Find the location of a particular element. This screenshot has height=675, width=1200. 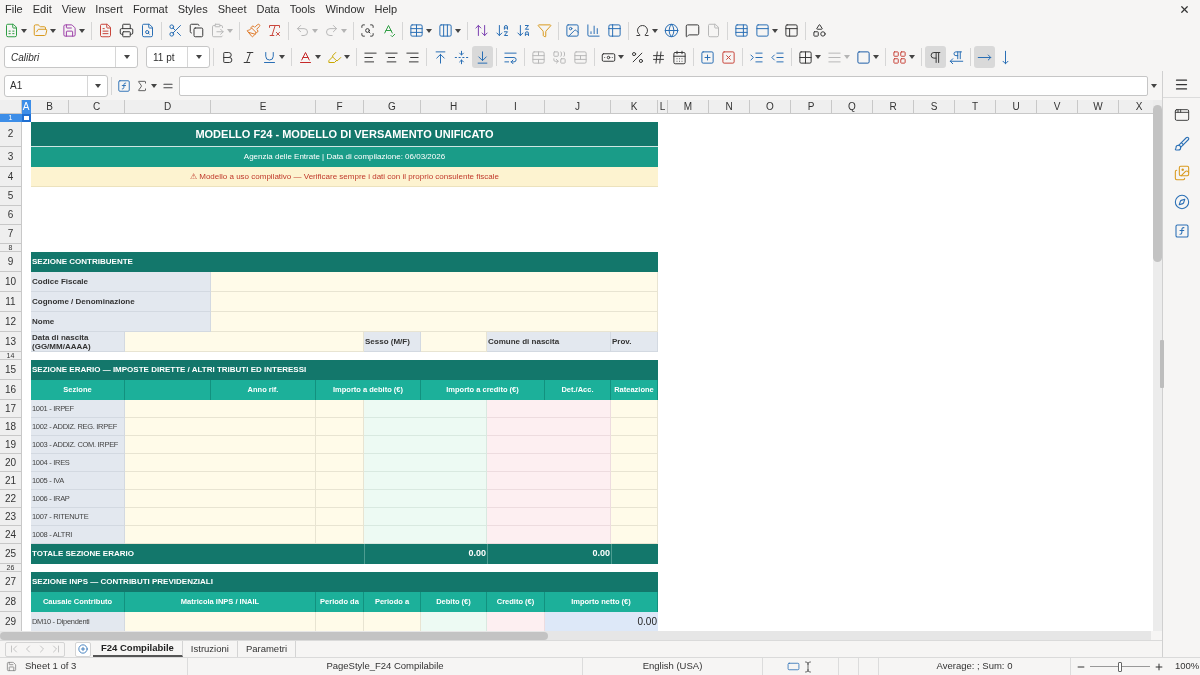

row-header: 22 is located at coordinates (11, 499).